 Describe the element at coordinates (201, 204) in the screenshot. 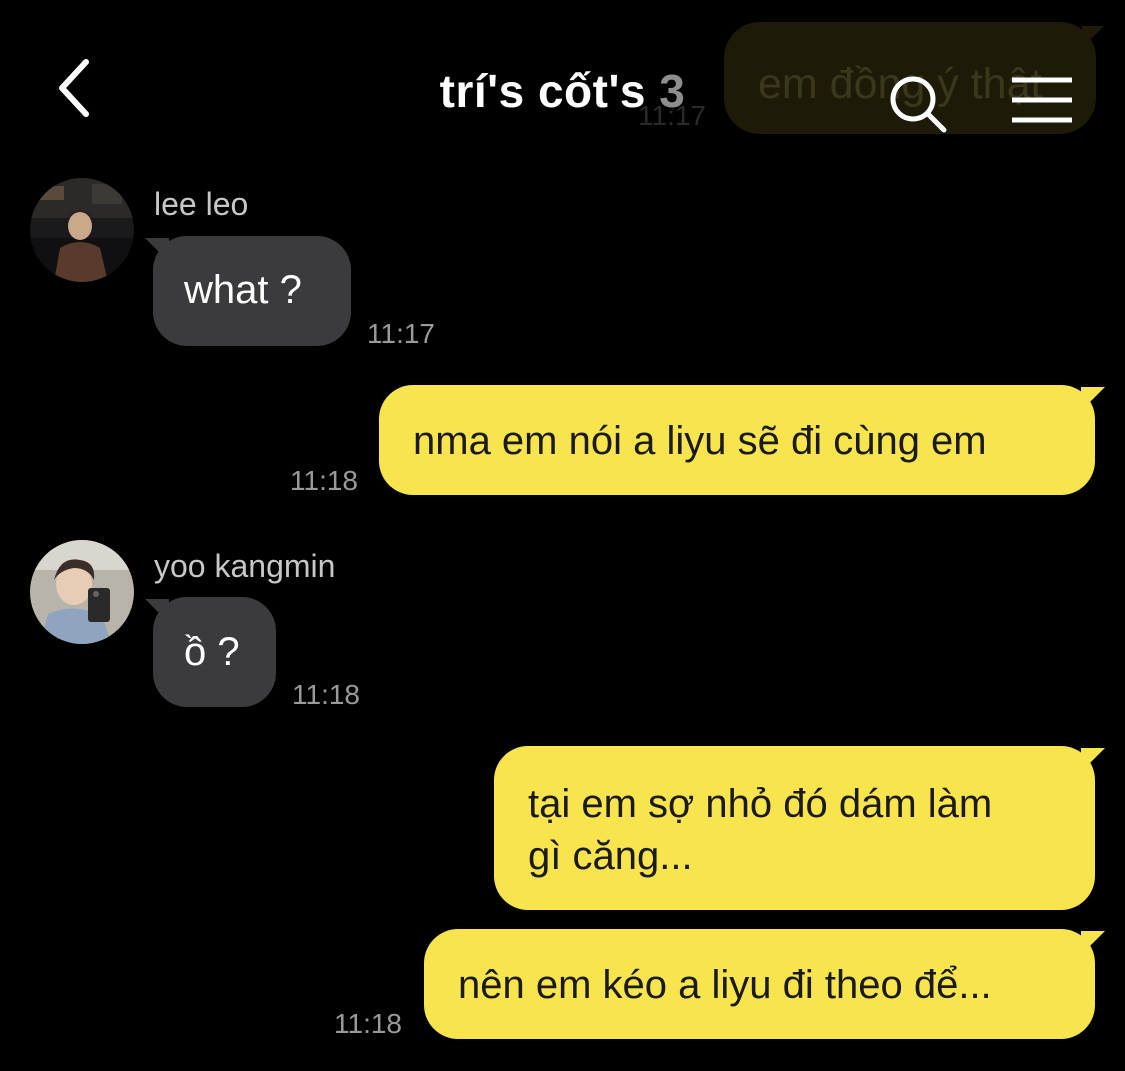

I see `sender-name: lee leo` at that location.